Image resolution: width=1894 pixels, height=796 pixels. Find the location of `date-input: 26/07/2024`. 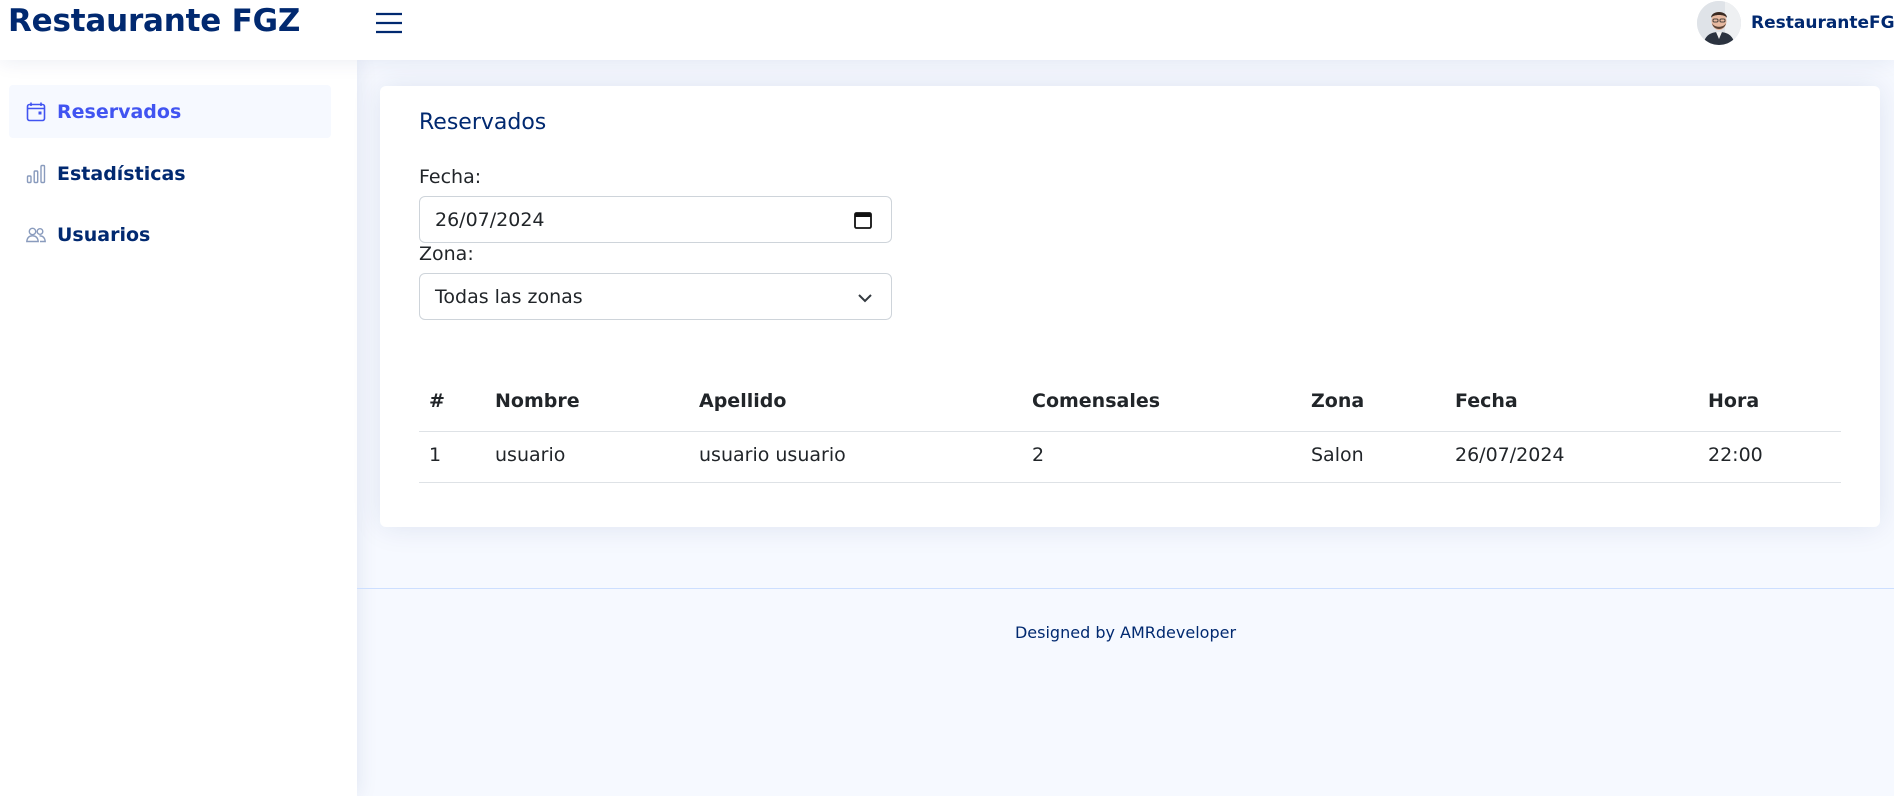

date-input: 26/07/2024 is located at coordinates (655, 219).